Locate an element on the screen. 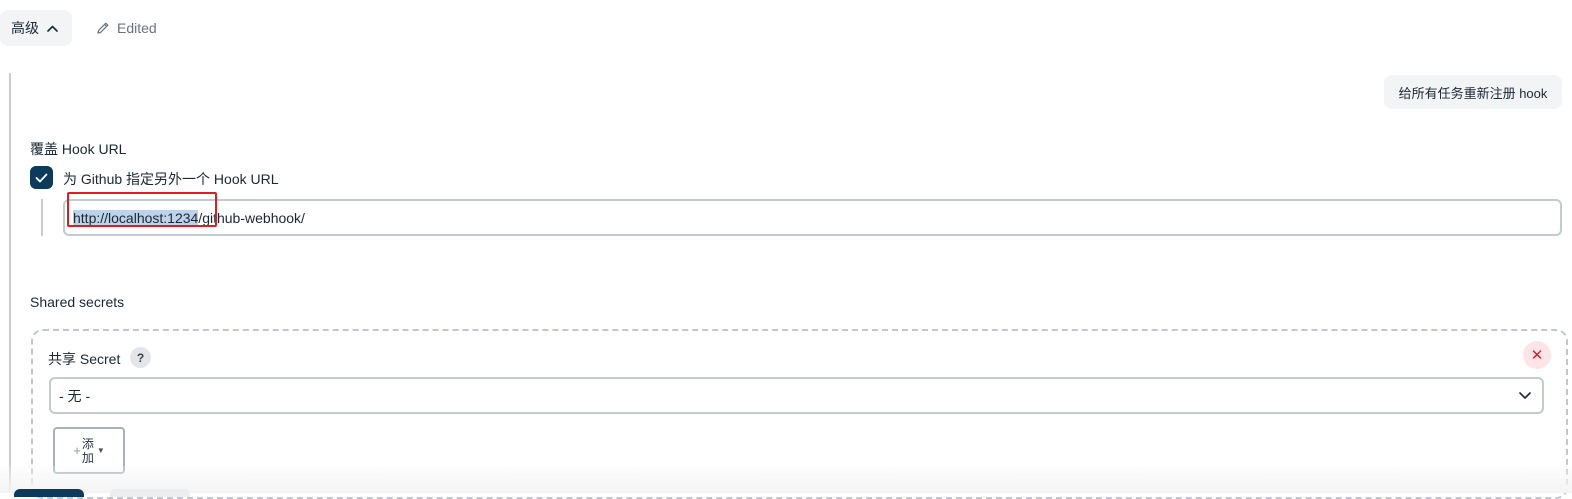  apply-button is located at coordinates (150, 493).